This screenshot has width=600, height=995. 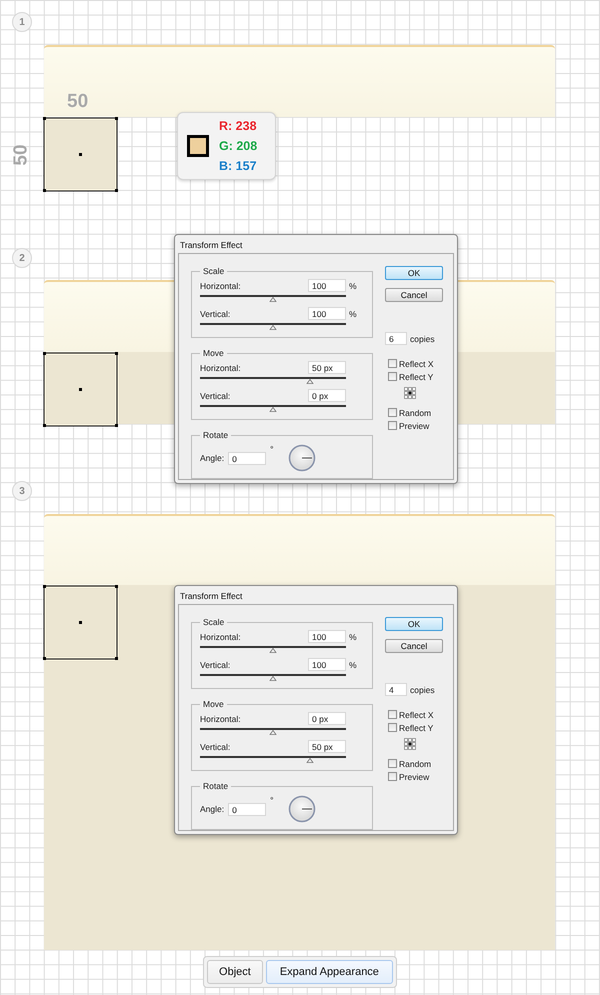 What do you see at coordinates (22, 258) in the screenshot?
I see `step-number-badge: 2` at bounding box center [22, 258].